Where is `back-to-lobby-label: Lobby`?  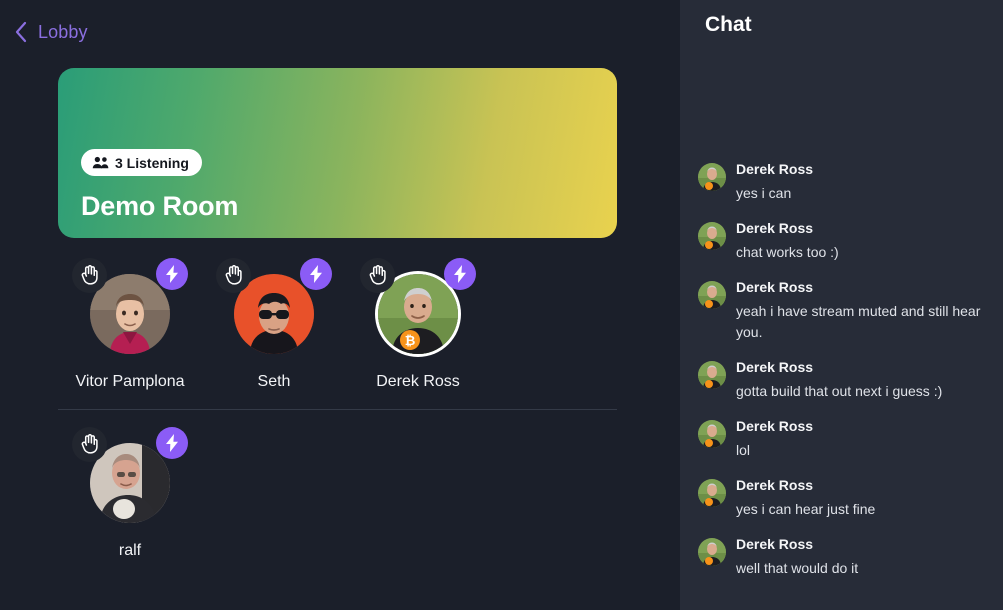
back-to-lobby-label: Lobby is located at coordinates (63, 31).